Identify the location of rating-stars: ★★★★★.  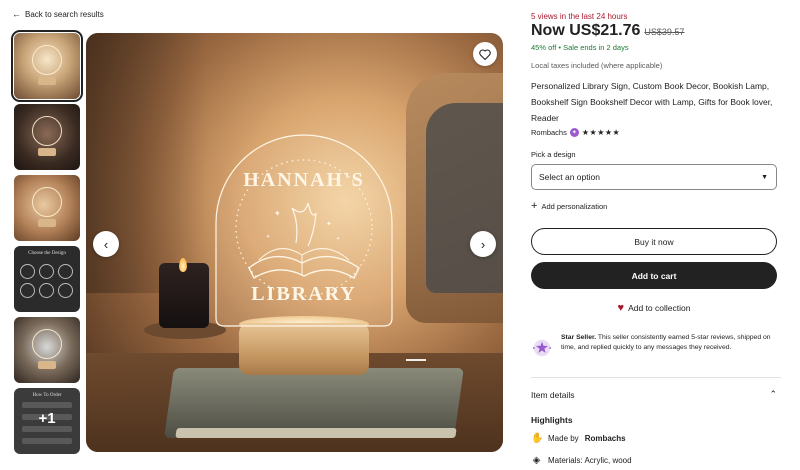
(601, 132).